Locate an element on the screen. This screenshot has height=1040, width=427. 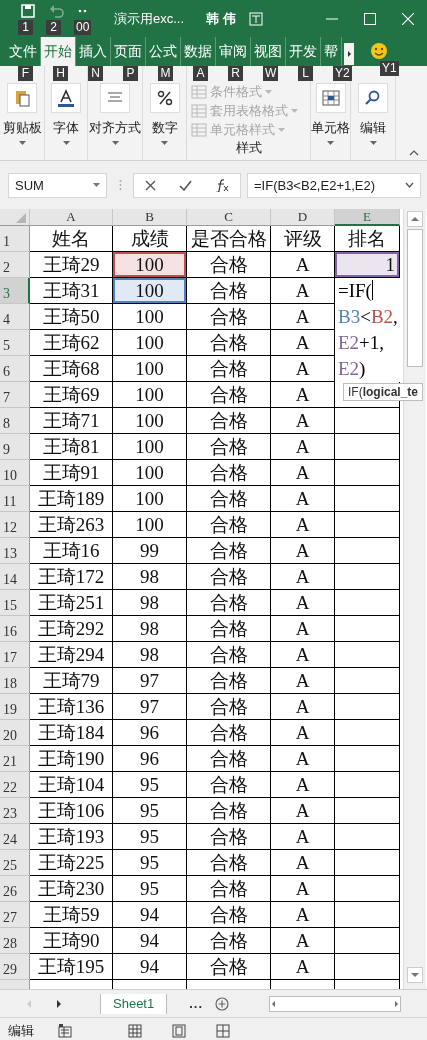
row-header: 15 is located at coordinates (15, 603).